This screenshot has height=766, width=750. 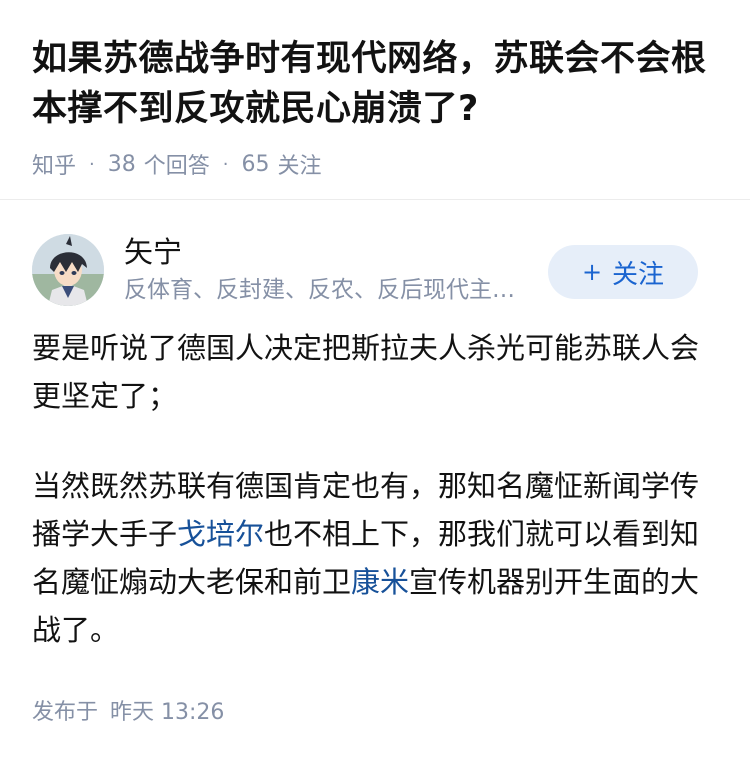 What do you see at coordinates (380, 582) in the screenshot?
I see `link-kangmi: 康米` at bounding box center [380, 582].